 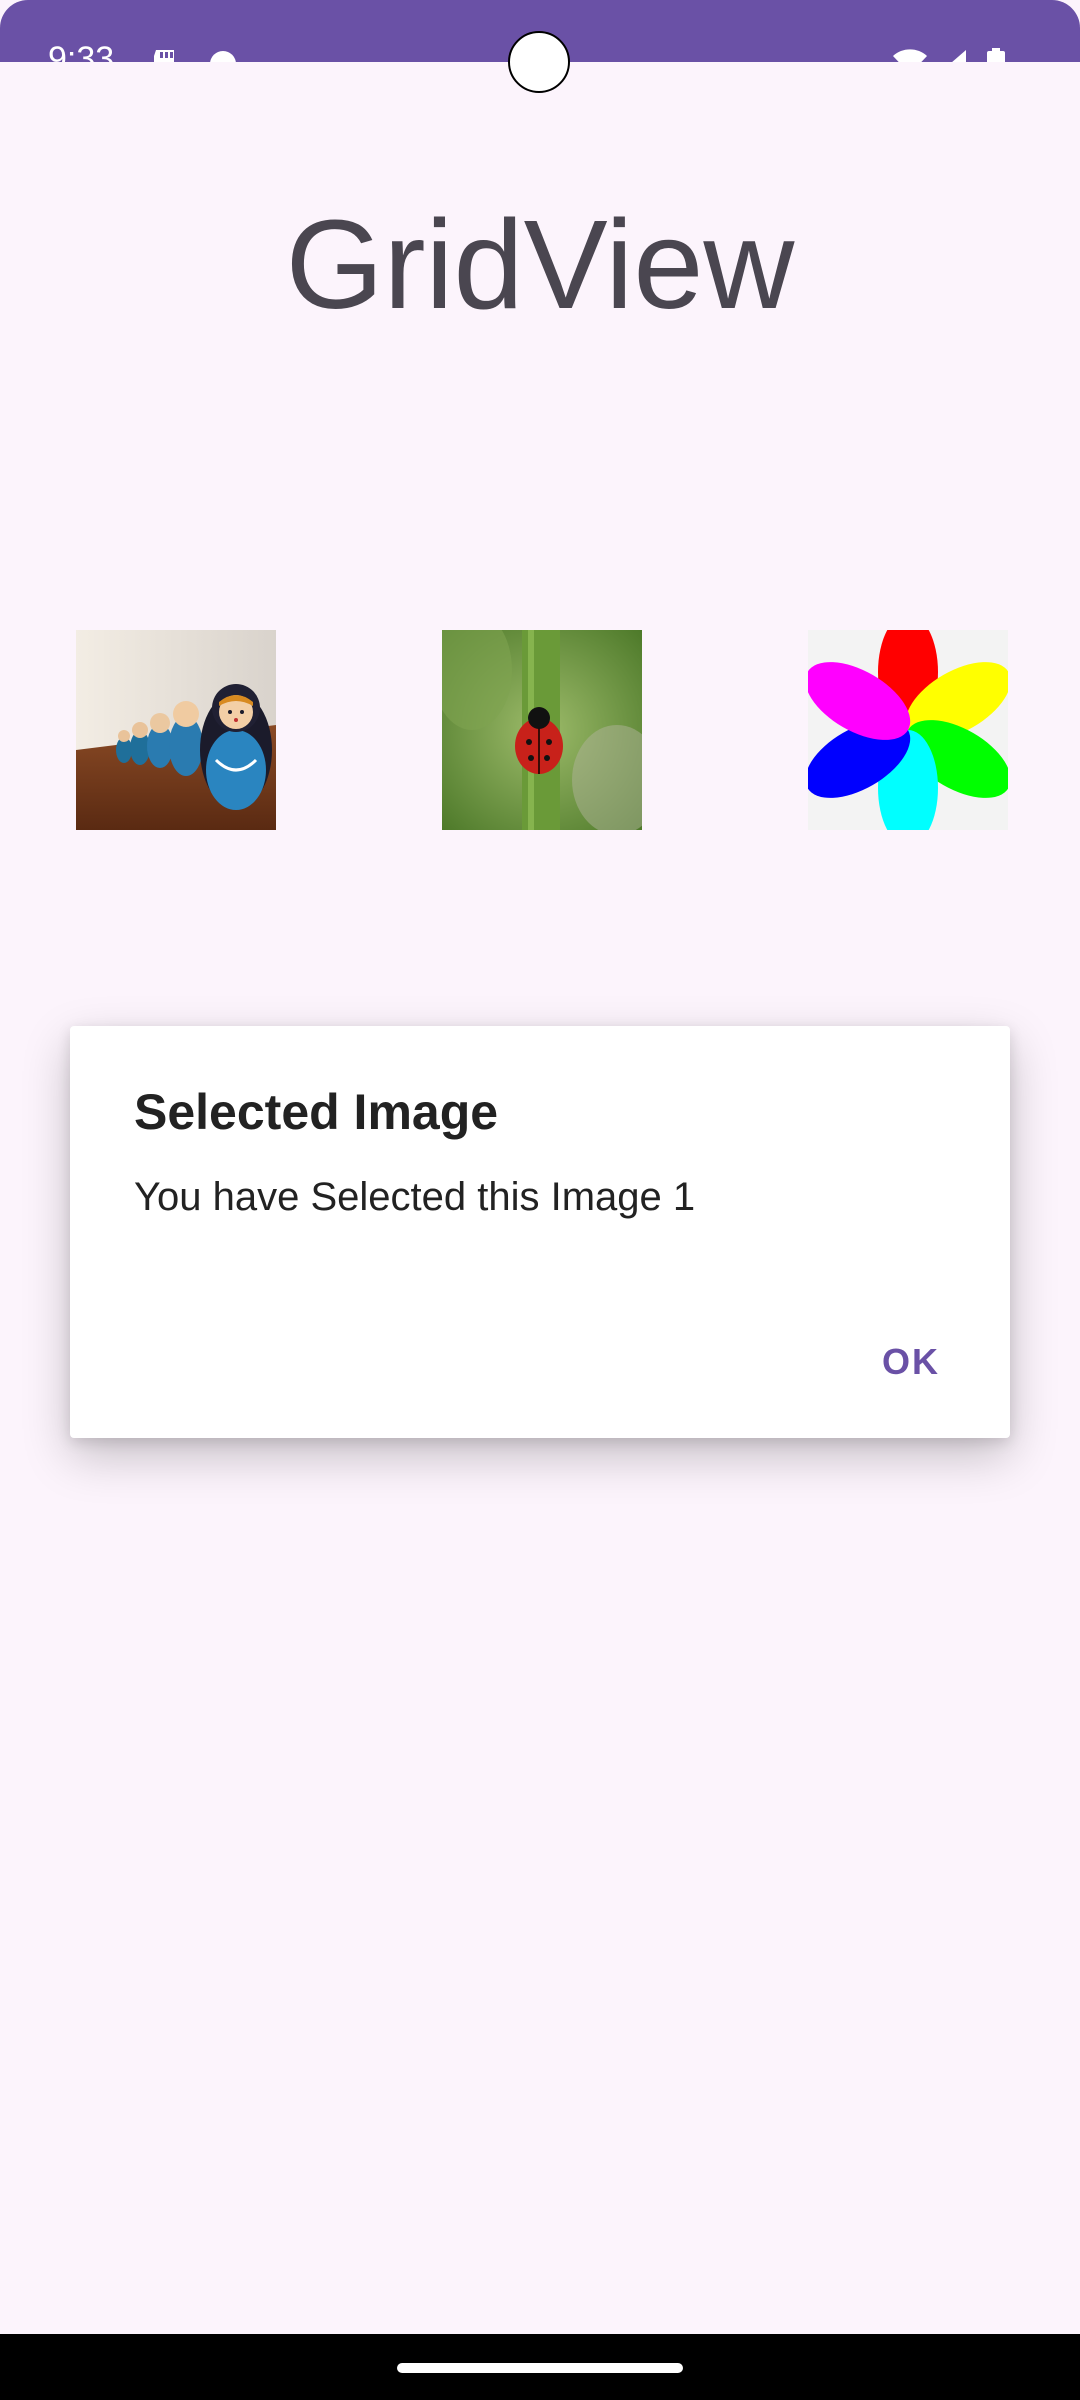 I want to click on wifi-icon, so click(x=910, y=55).